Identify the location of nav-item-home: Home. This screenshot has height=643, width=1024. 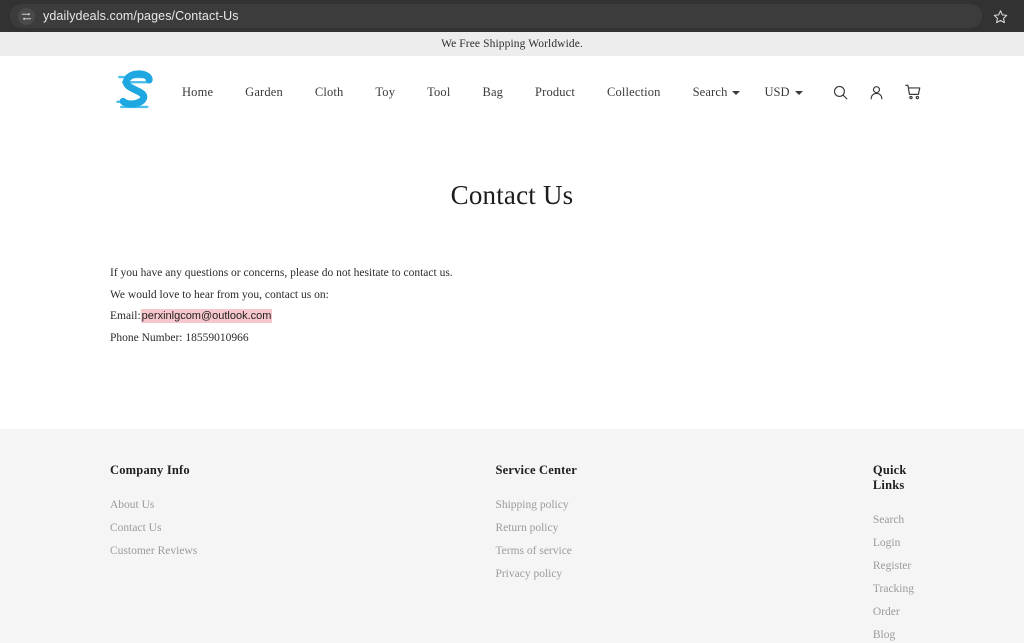
(197, 92).